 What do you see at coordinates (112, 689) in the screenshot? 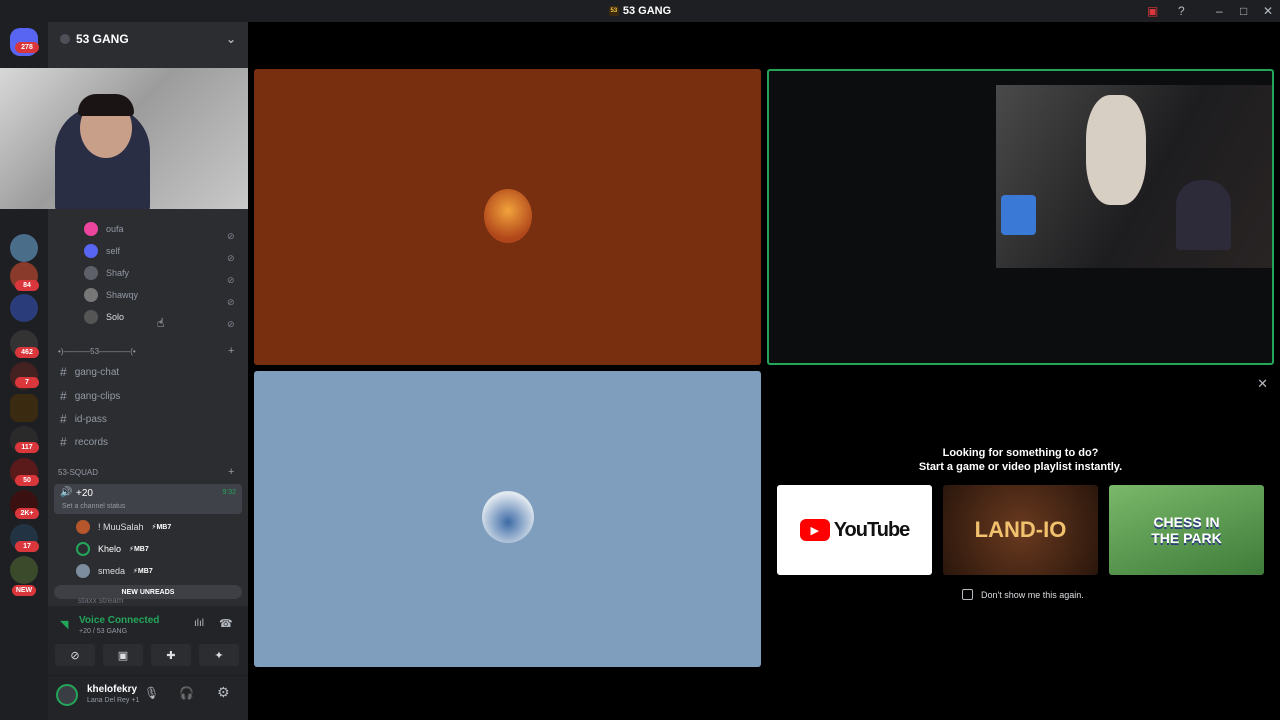
I see `username: khelofekry` at bounding box center [112, 689].